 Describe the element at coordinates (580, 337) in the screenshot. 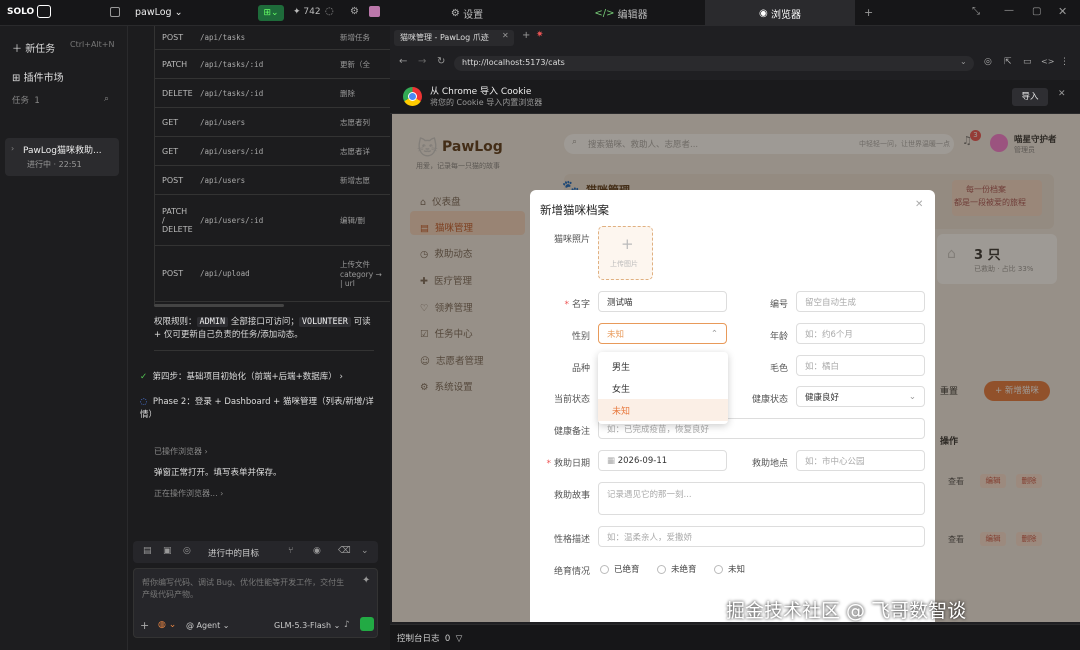

I see `gender-label: 性别` at that location.